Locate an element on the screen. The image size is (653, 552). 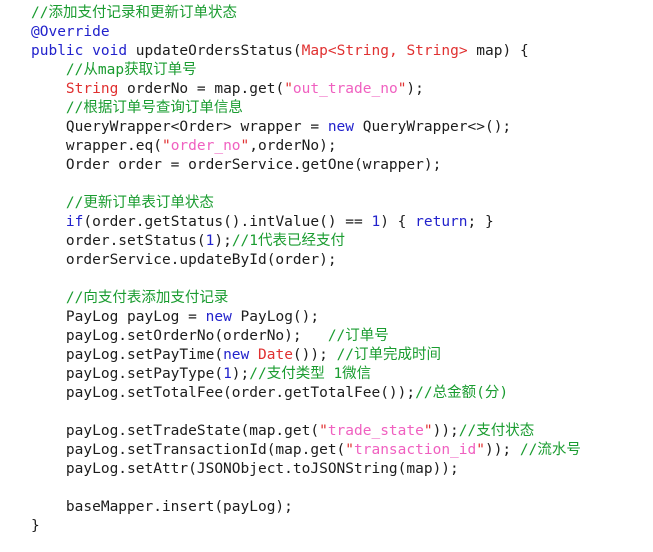
code-token-plain: PayLog payLog = is located at coordinates (135, 317).